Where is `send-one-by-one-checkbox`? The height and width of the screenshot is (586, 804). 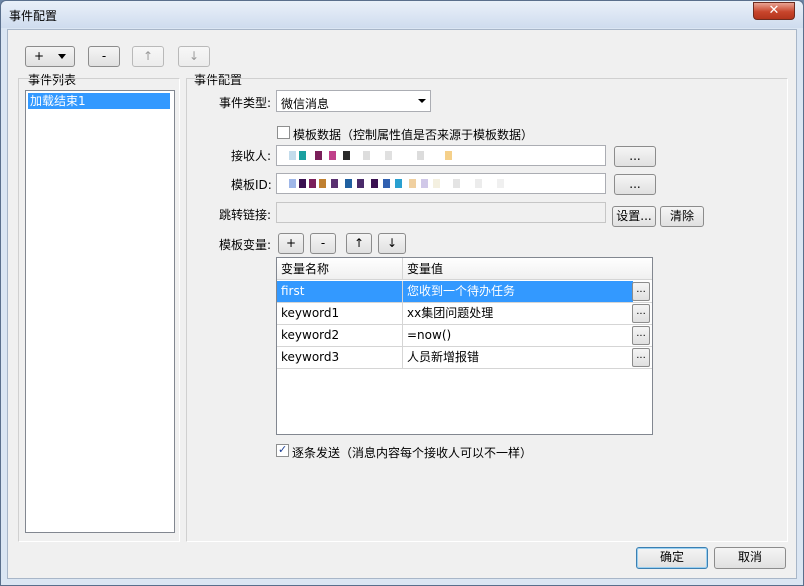
send-one-by-one-checkbox is located at coordinates (282, 450).